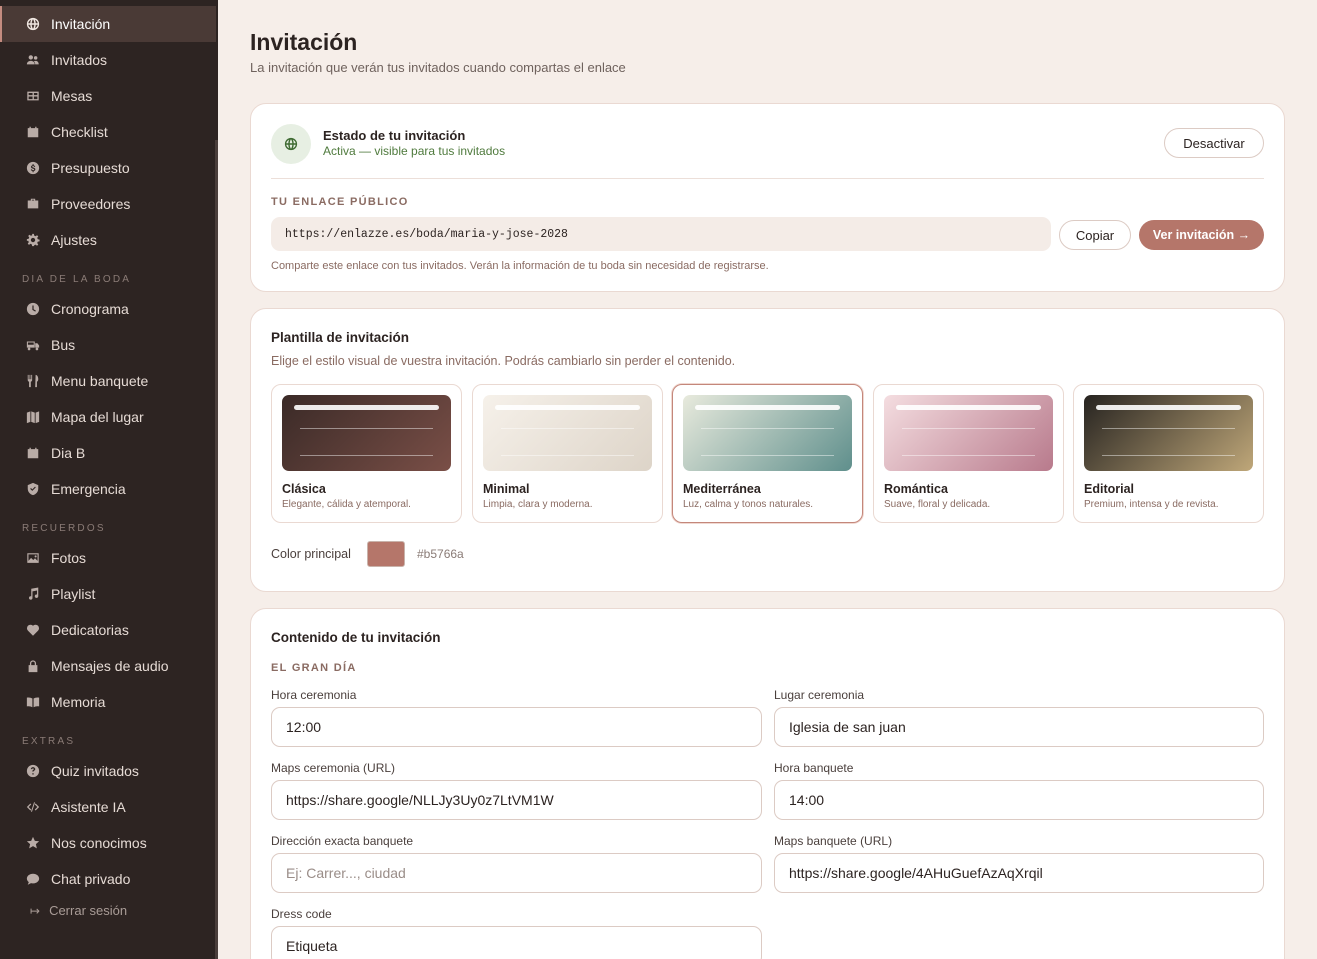 The width and height of the screenshot is (1317, 959). What do you see at coordinates (1095, 235) in the screenshot?
I see `copy-button: Copiar` at bounding box center [1095, 235].